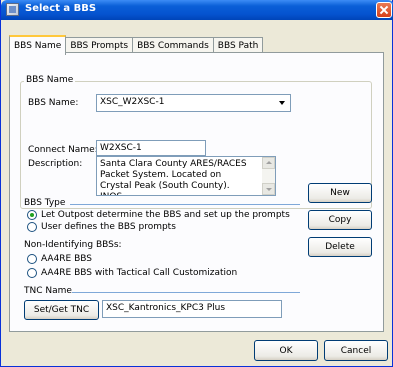 The height and width of the screenshot is (367, 393). What do you see at coordinates (384, 10) in the screenshot?
I see `close-icon` at bounding box center [384, 10].